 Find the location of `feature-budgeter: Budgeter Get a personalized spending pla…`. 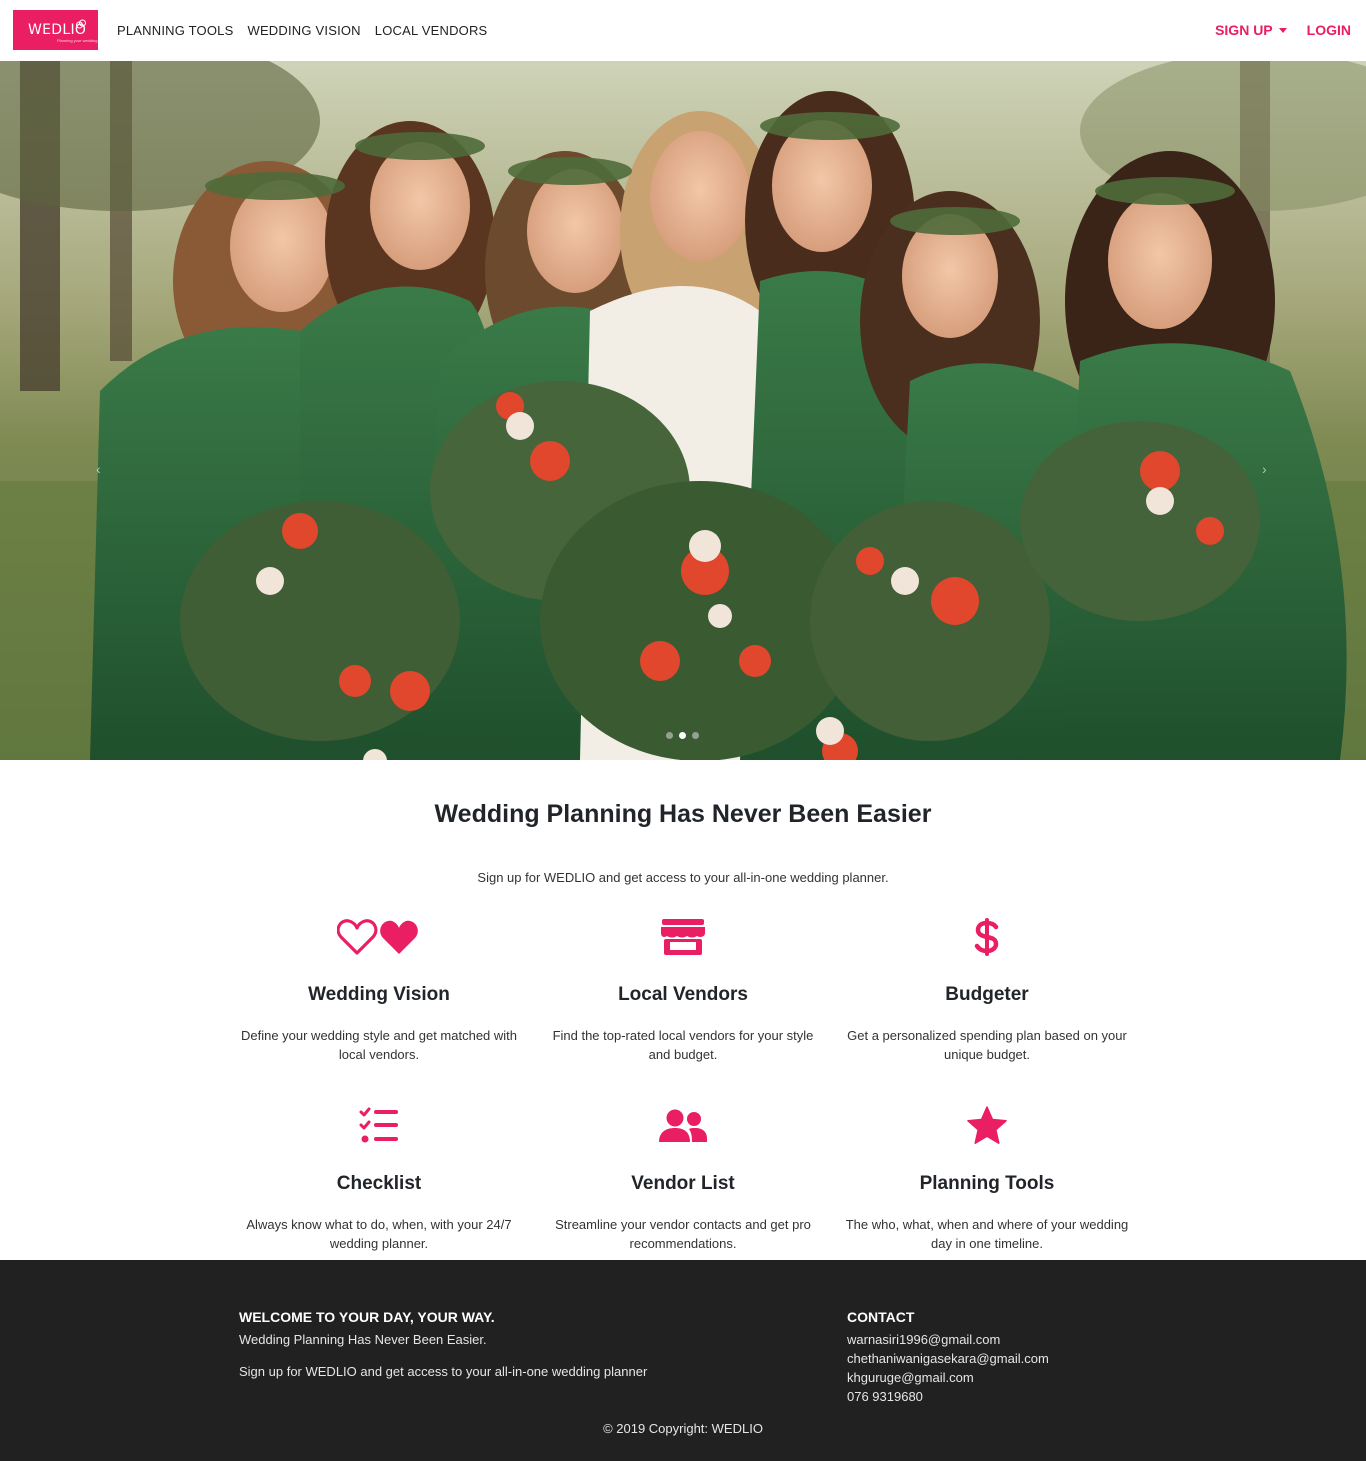

feature-budgeter: Budgeter Get a personalized spending pla… is located at coordinates (987, 990).